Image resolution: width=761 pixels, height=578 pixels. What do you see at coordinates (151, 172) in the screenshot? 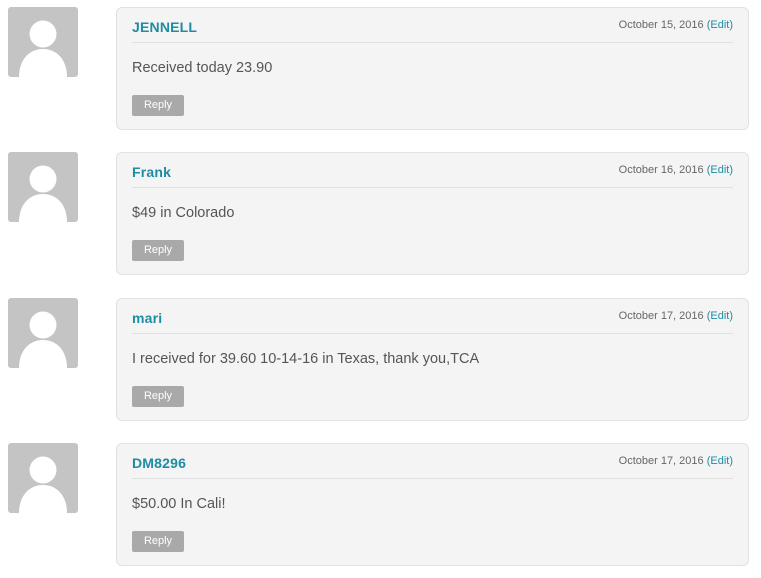
I see `comment-author-link: Frank` at bounding box center [151, 172].